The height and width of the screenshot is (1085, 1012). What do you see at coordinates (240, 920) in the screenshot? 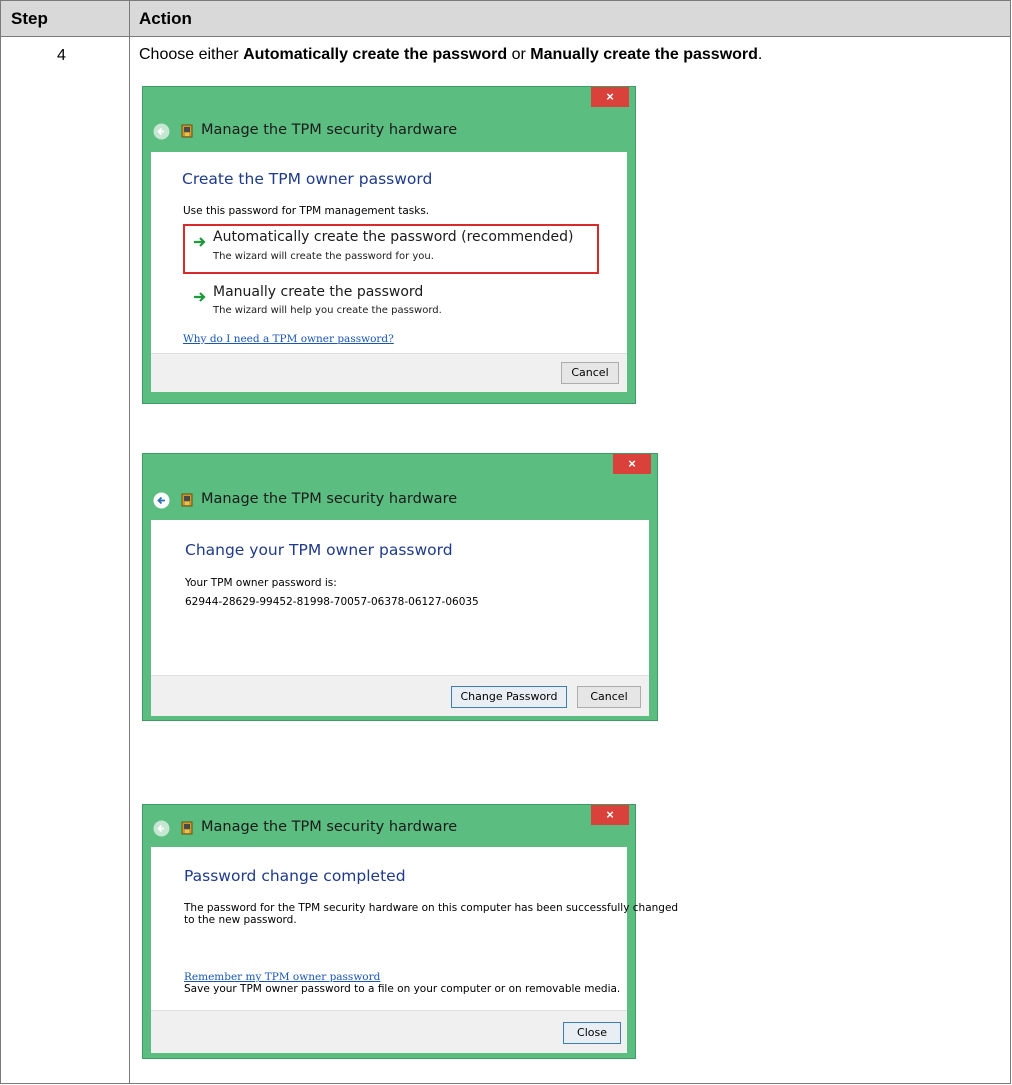
I see `completion-message-line2: to the new password.` at bounding box center [240, 920].